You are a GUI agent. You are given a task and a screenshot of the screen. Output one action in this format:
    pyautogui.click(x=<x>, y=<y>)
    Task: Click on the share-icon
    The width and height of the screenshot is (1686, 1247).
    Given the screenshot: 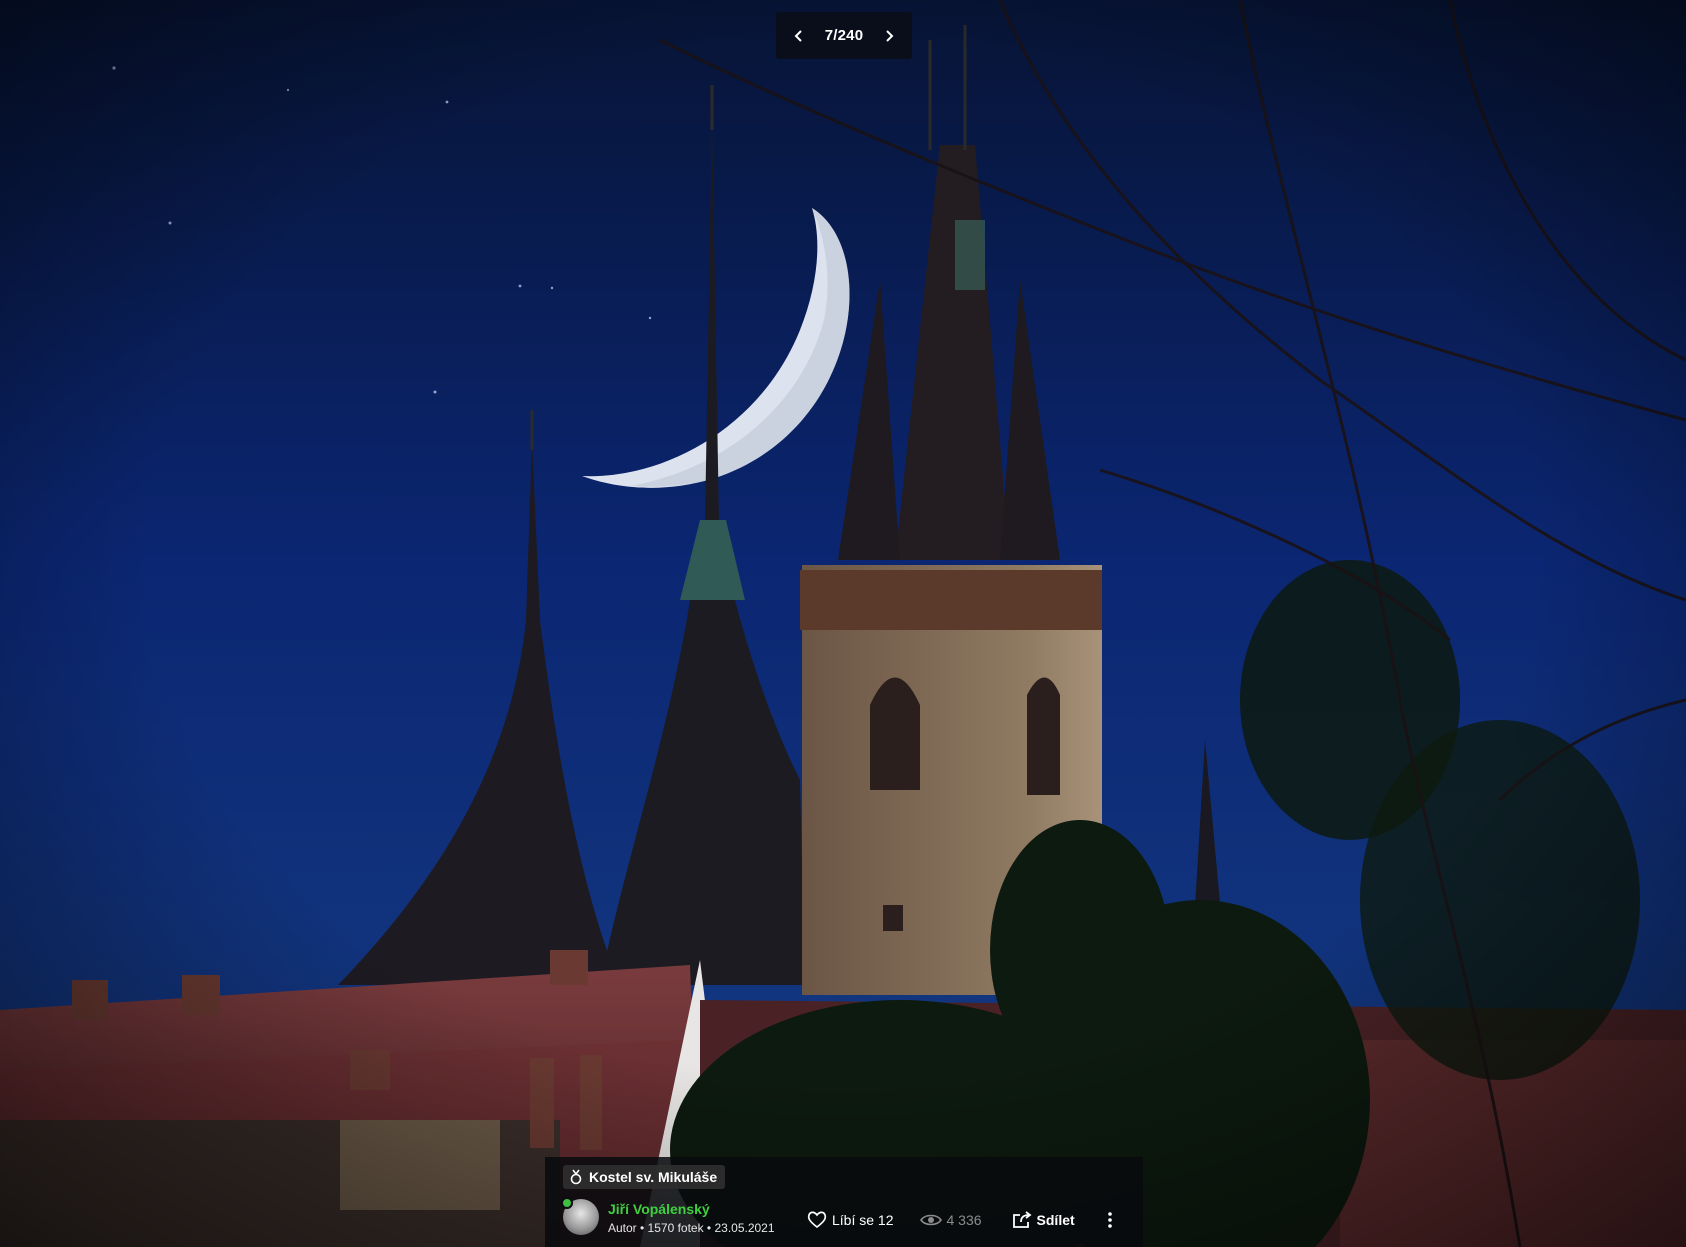 What is the action you would take?
    pyautogui.click(x=1022, y=1219)
    